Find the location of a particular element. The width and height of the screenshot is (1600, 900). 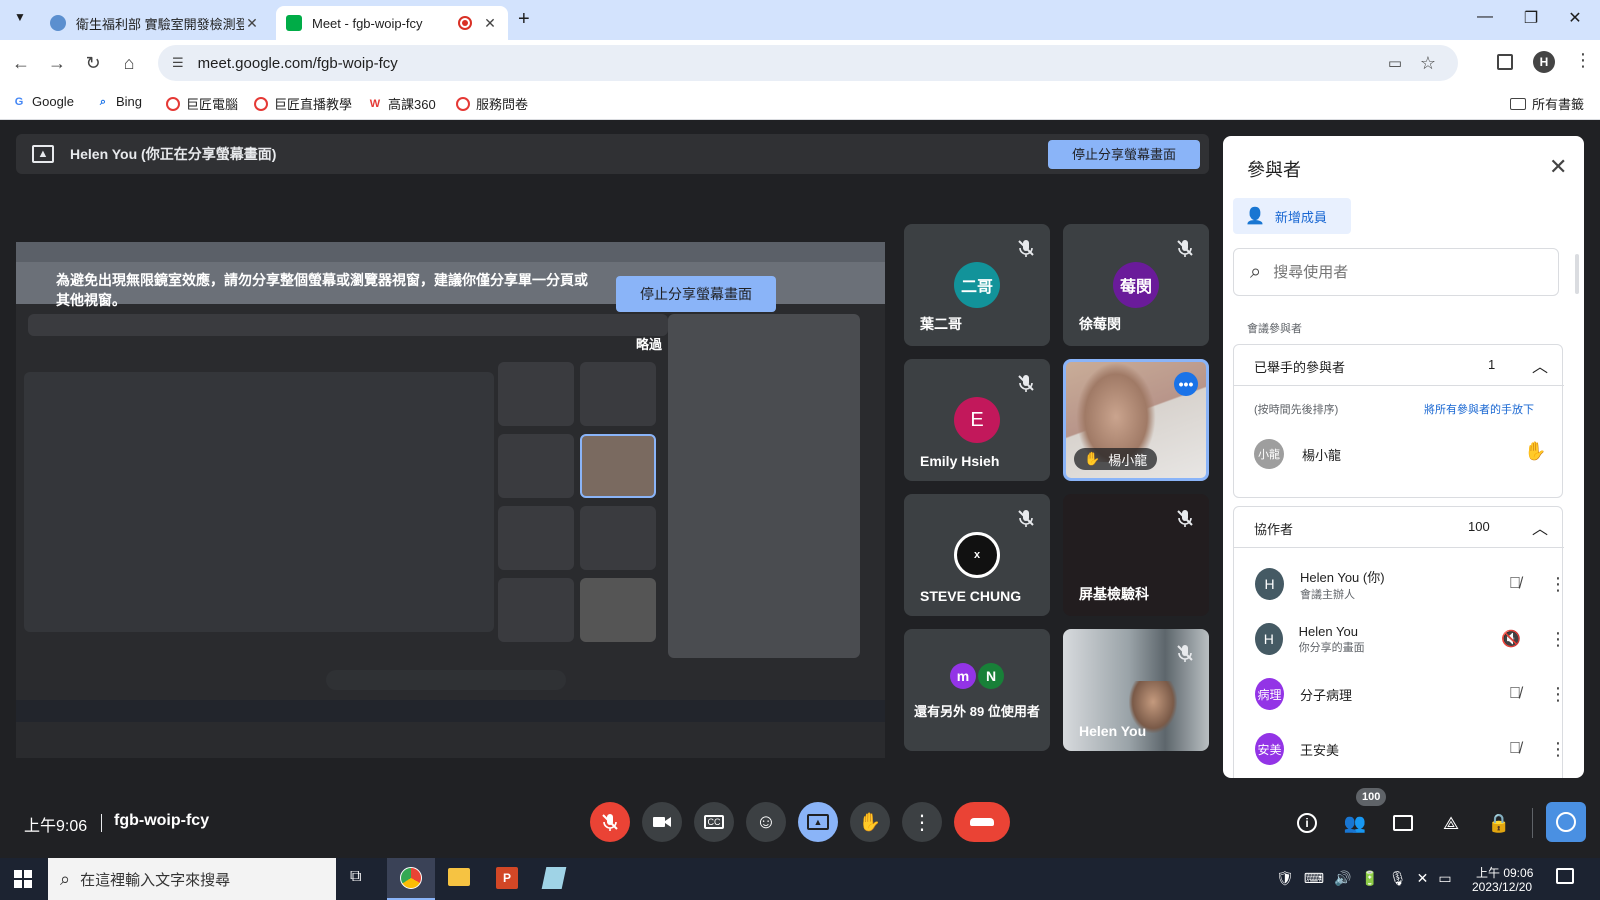

bookmark-google: G Google is located at coordinates (43, 101).